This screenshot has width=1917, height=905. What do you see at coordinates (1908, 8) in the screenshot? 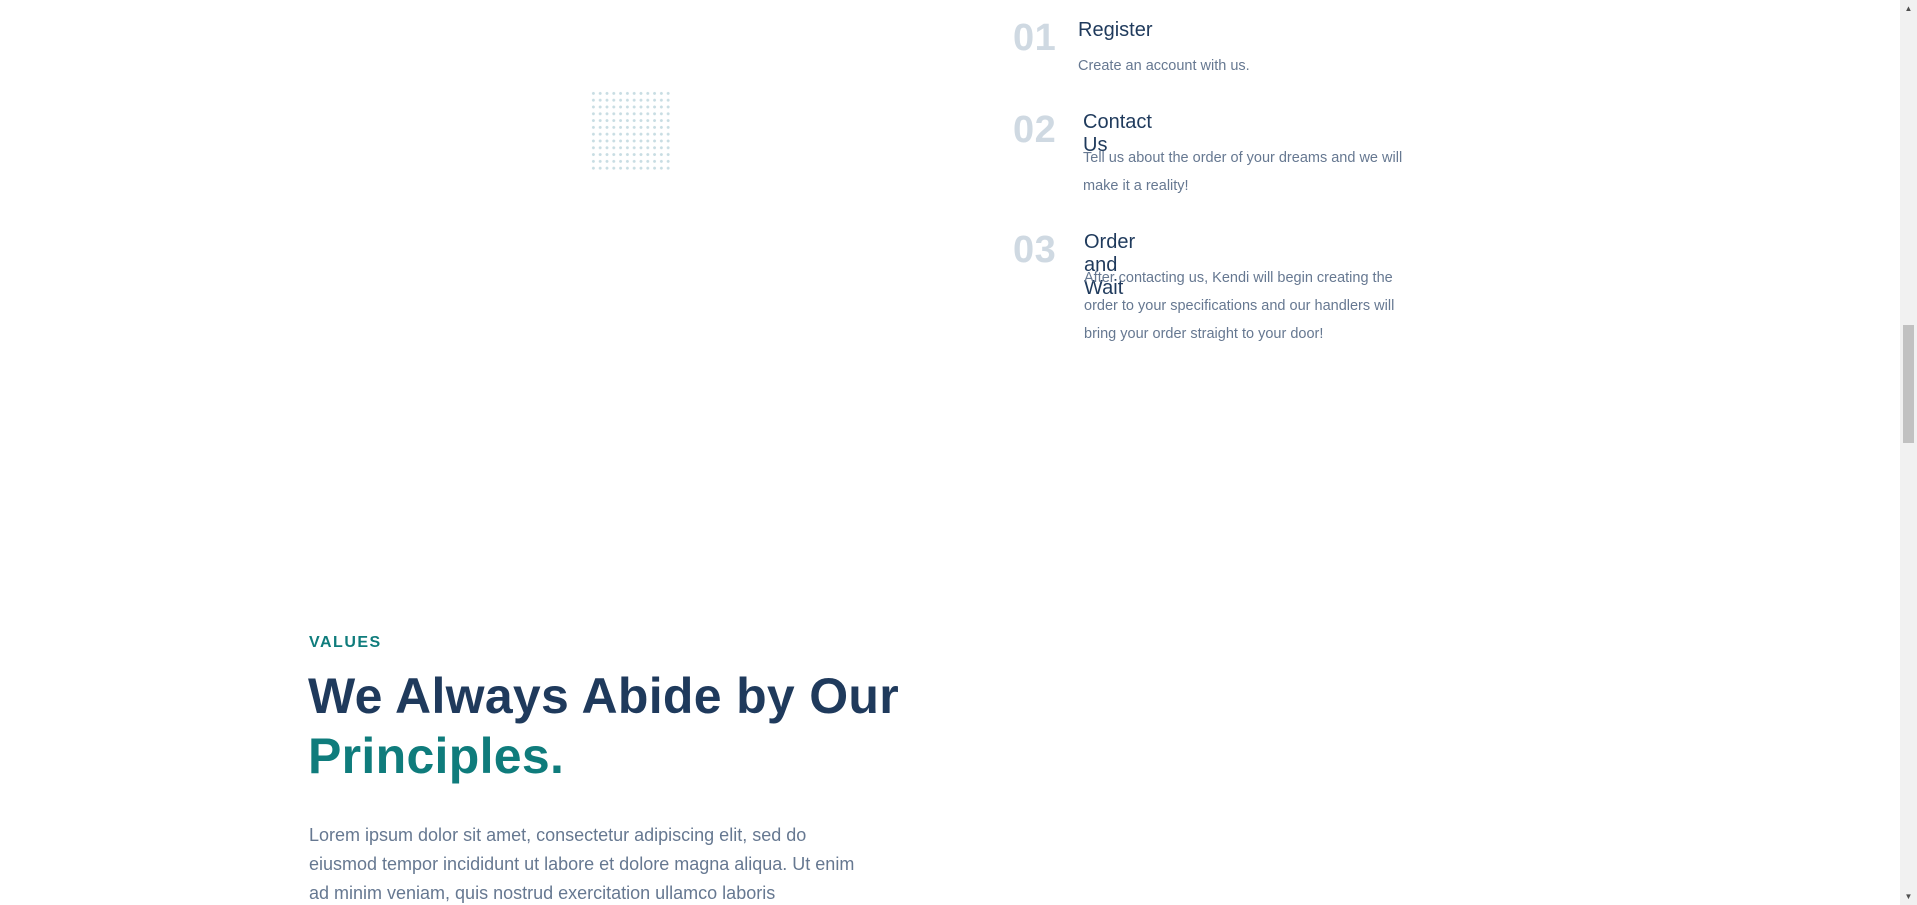
I see `scroll-up-arrow-icon: ▲` at bounding box center [1908, 8].